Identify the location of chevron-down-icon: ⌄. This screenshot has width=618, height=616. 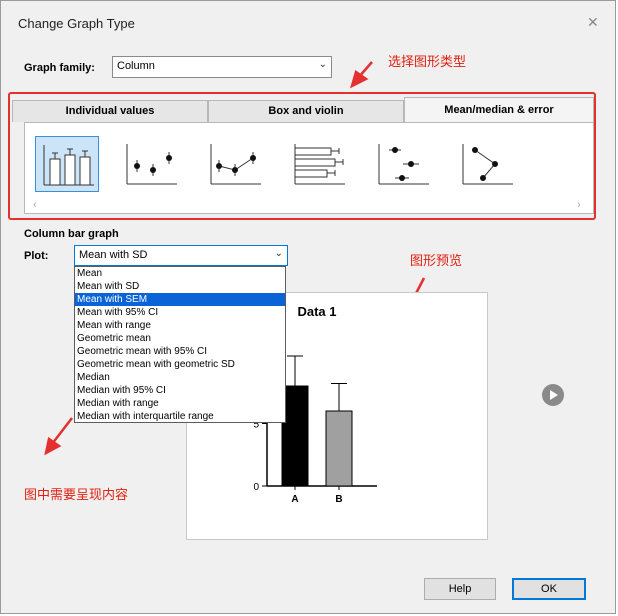
(278, 253).